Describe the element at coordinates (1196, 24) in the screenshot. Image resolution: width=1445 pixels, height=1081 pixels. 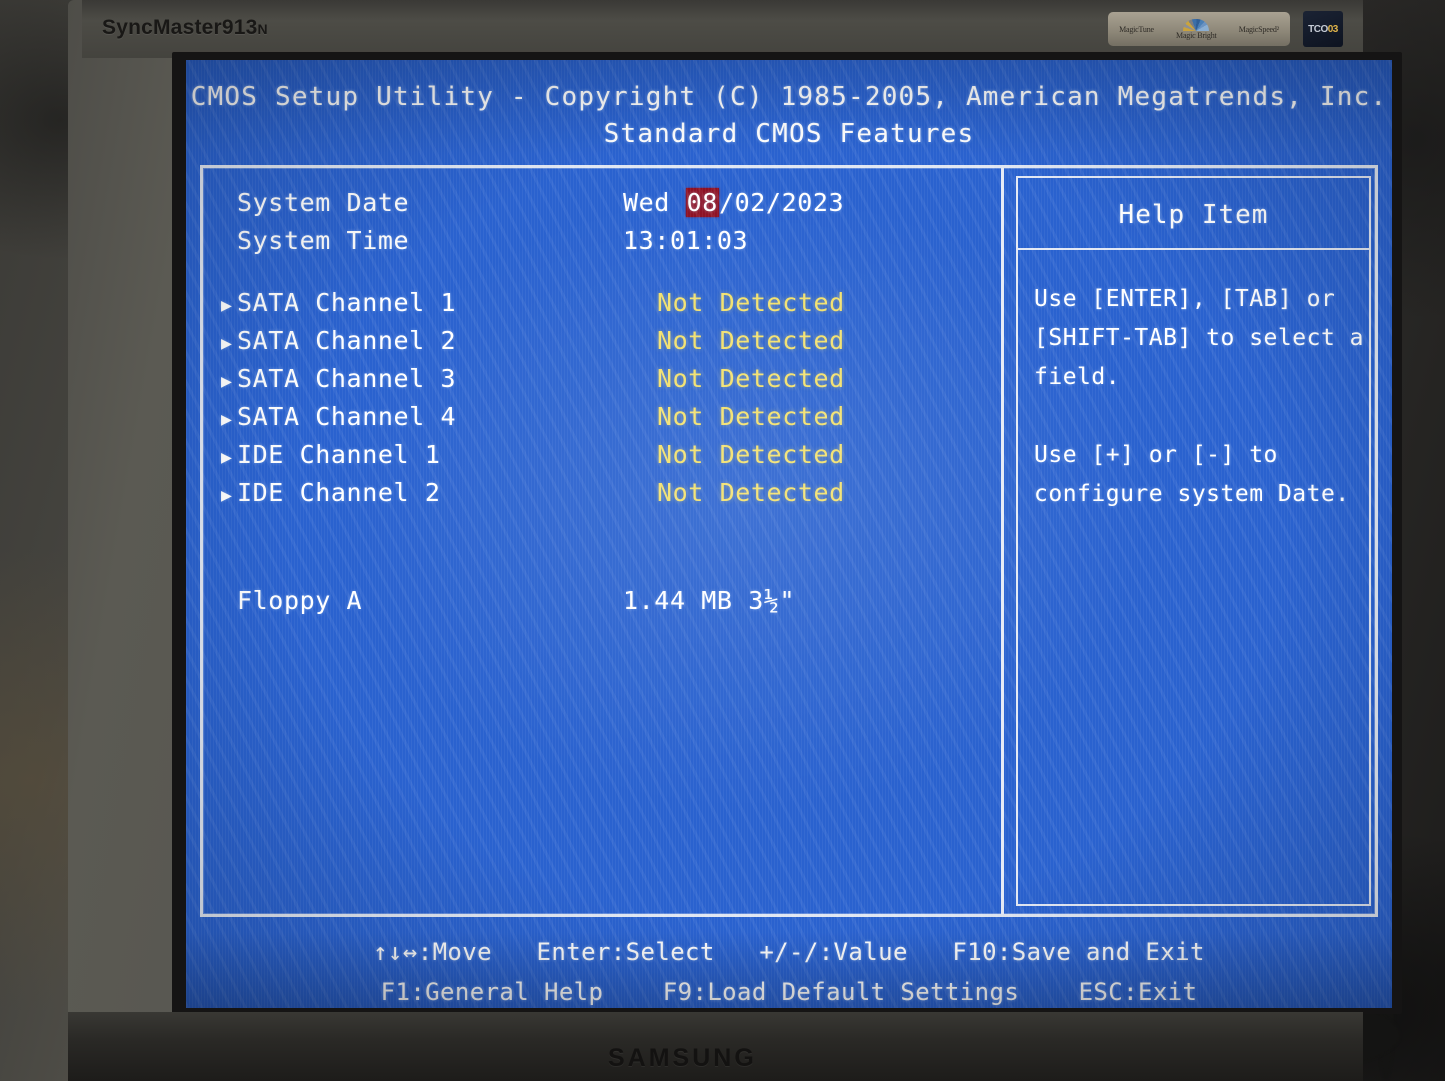
I see `fan-icon` at that location.